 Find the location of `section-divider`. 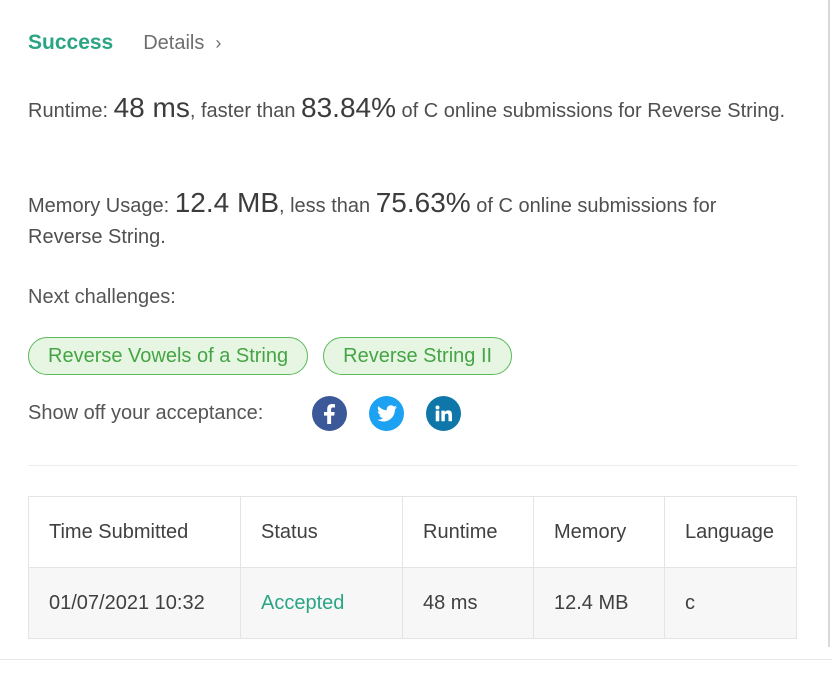

section-divider is located at coordinates (413, 465).